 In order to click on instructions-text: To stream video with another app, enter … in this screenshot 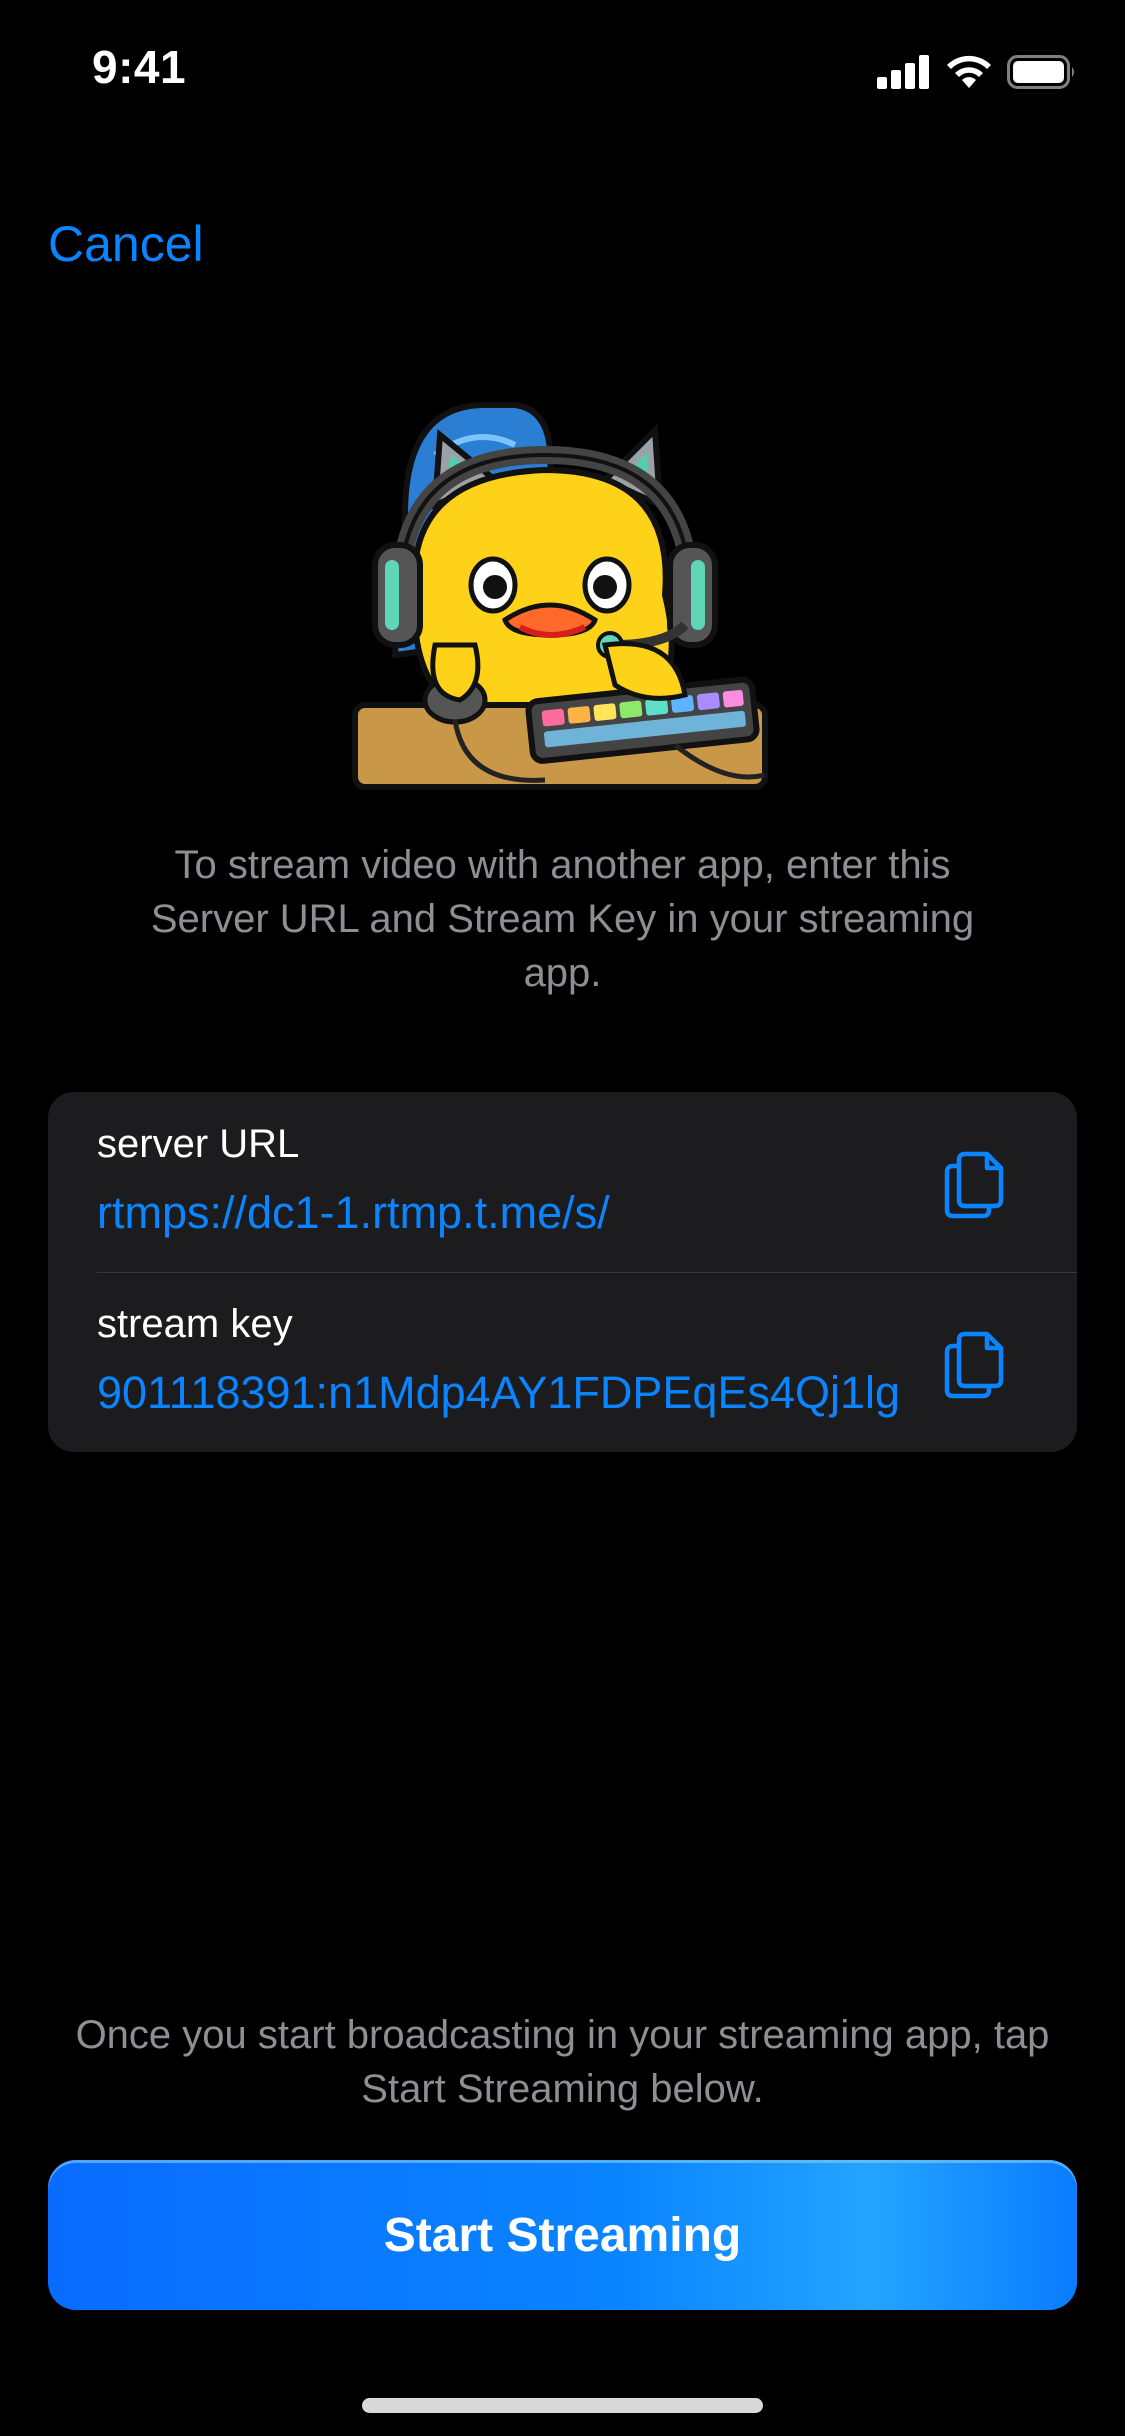, I will do `click(562, 919)`.